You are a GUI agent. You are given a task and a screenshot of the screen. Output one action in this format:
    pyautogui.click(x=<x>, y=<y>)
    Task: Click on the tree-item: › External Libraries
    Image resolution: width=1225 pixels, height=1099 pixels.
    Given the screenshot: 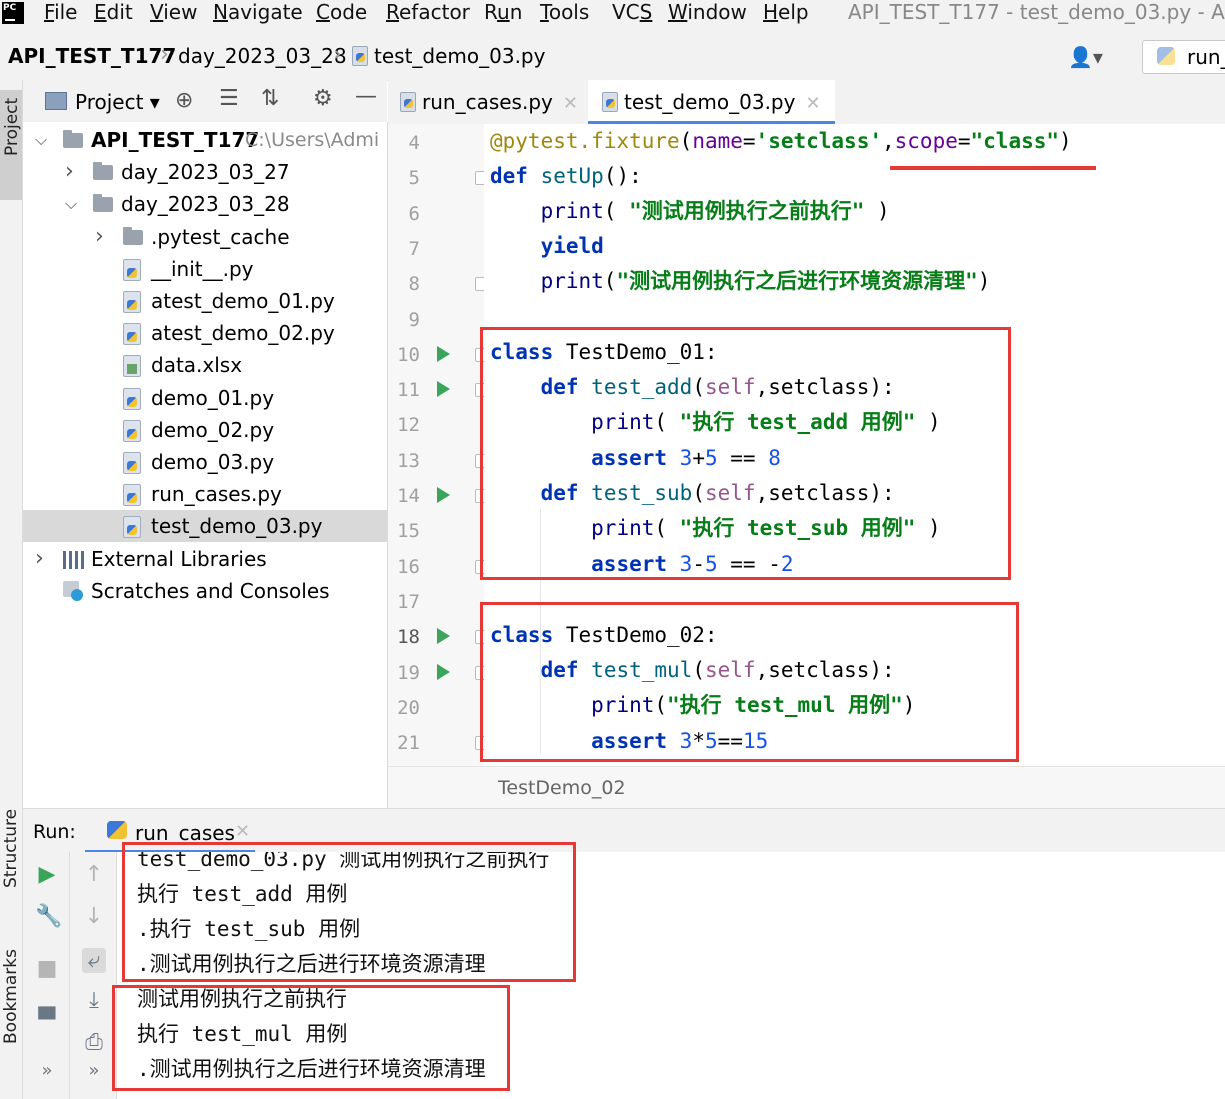 What is the action you would take?
    pyautogui.click(x=205, y=559)
    